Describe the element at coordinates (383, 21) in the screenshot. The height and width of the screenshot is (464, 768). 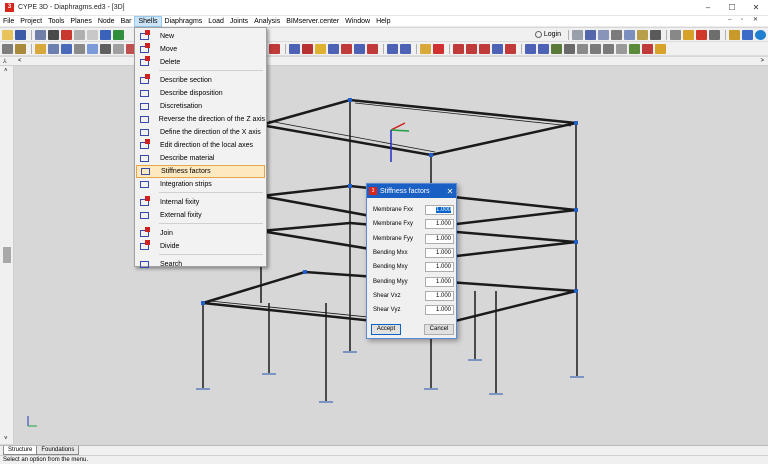
I see `menu-help: Help` at that location.